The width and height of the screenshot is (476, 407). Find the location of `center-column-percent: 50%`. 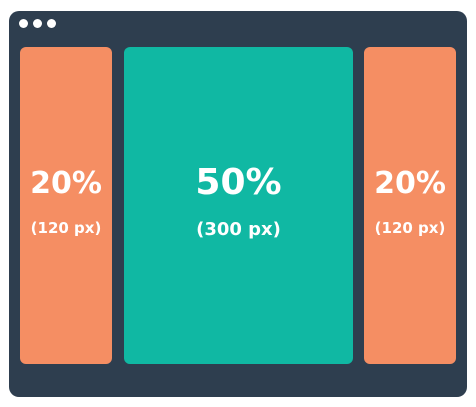

center-column-percent: 50% is located at coordinates (238, 182).